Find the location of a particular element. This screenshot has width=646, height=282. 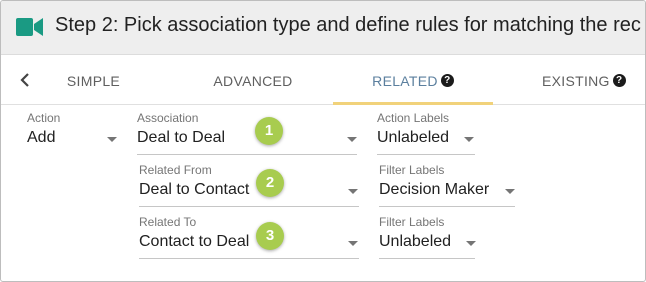

tab-related: RELATED ? is located at coordinates (413, 80).